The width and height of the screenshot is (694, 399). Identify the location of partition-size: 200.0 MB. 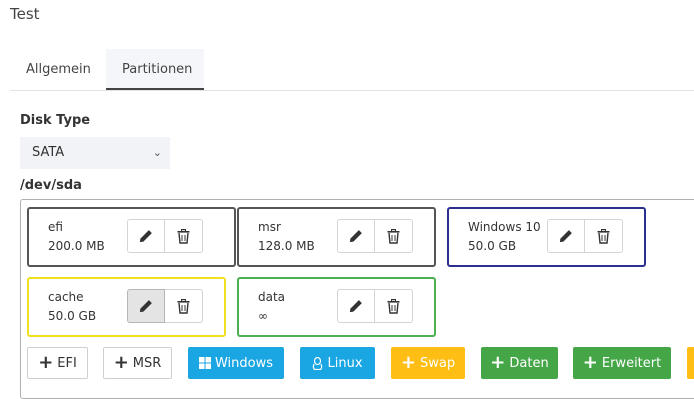
(76, 246).